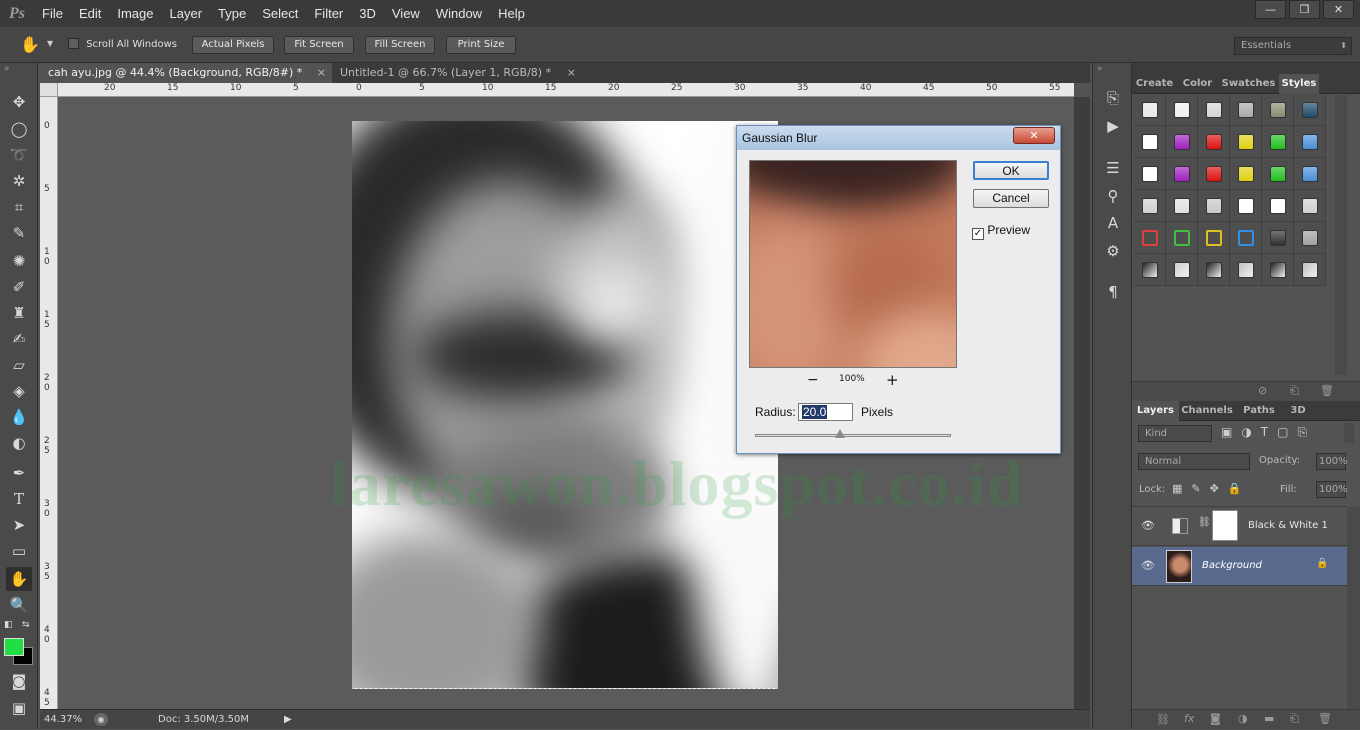 The width and height of the screenshot is (1360, 730). What do you see at coordinates (90, 13) in the screenshot?
I see `menu-edit: Edit` at bounding box center [90, 13].